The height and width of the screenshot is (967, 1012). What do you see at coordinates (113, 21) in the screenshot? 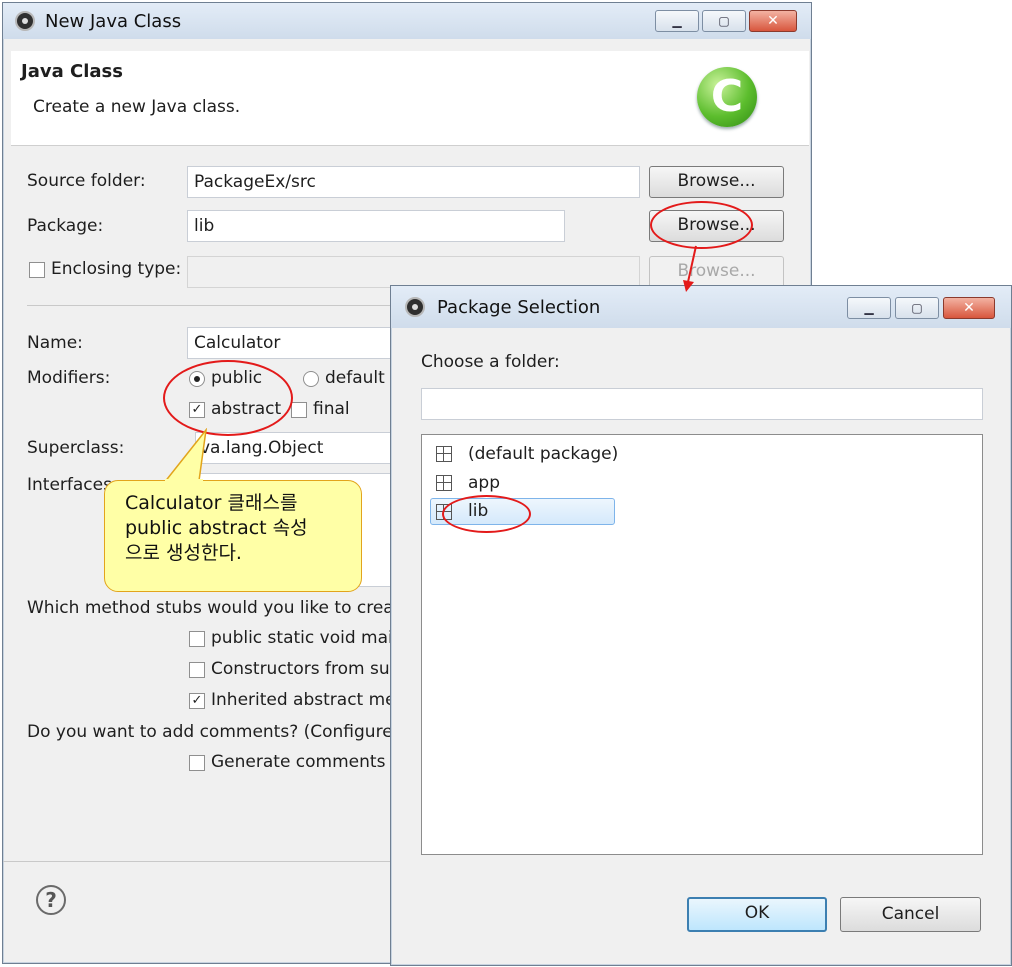
I see `window-title: New Java Class` at bounding box center [113, 21].